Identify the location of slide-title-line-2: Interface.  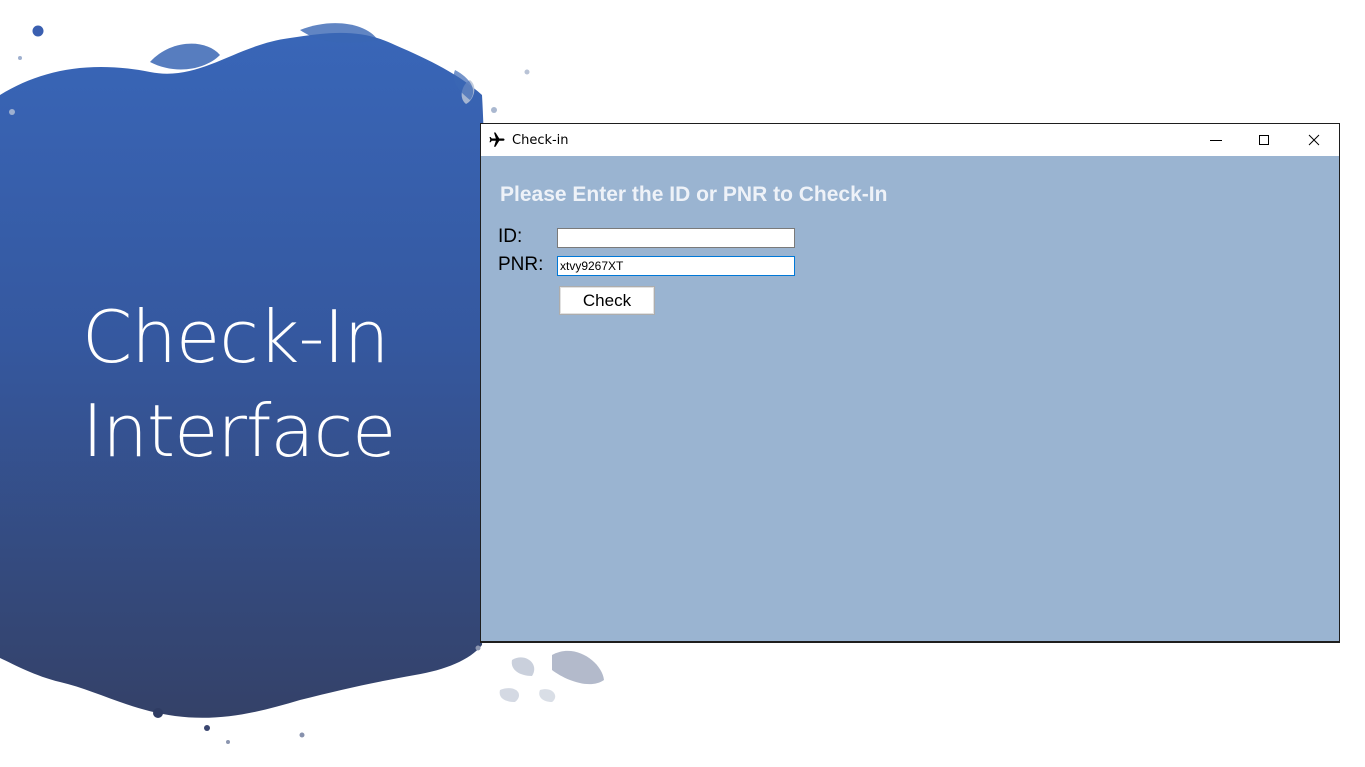
(239, 431).